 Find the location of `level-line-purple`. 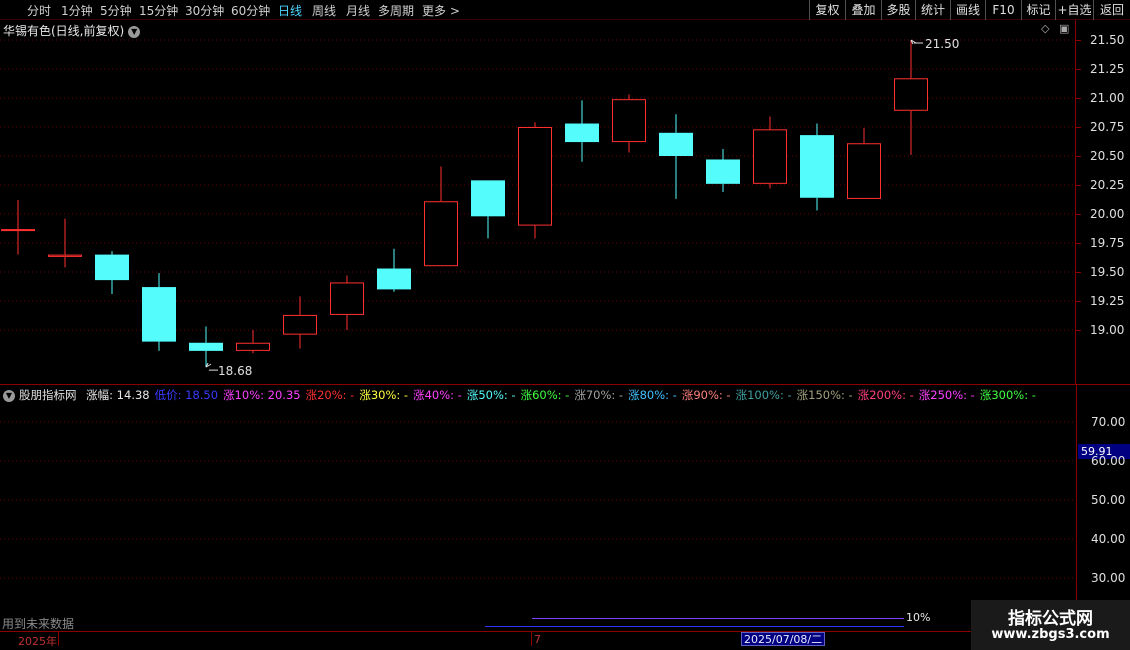

level-line-purple is located at coordinates (718, 618).